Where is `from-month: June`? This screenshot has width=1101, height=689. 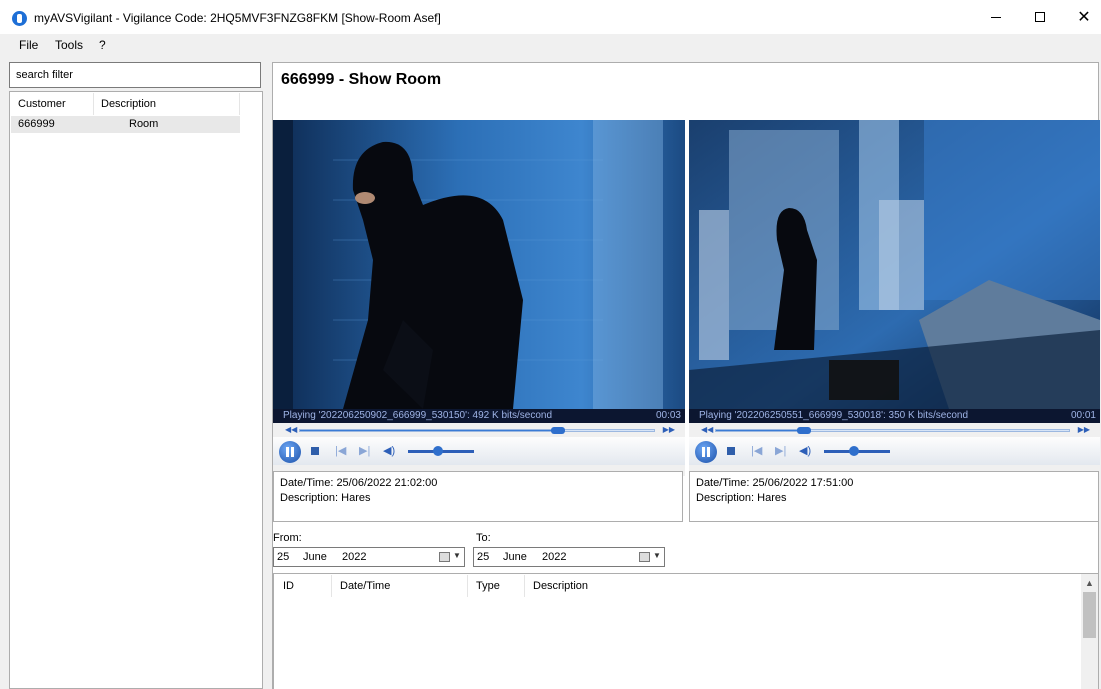 from-month: June is located at coordinates (315, 557).